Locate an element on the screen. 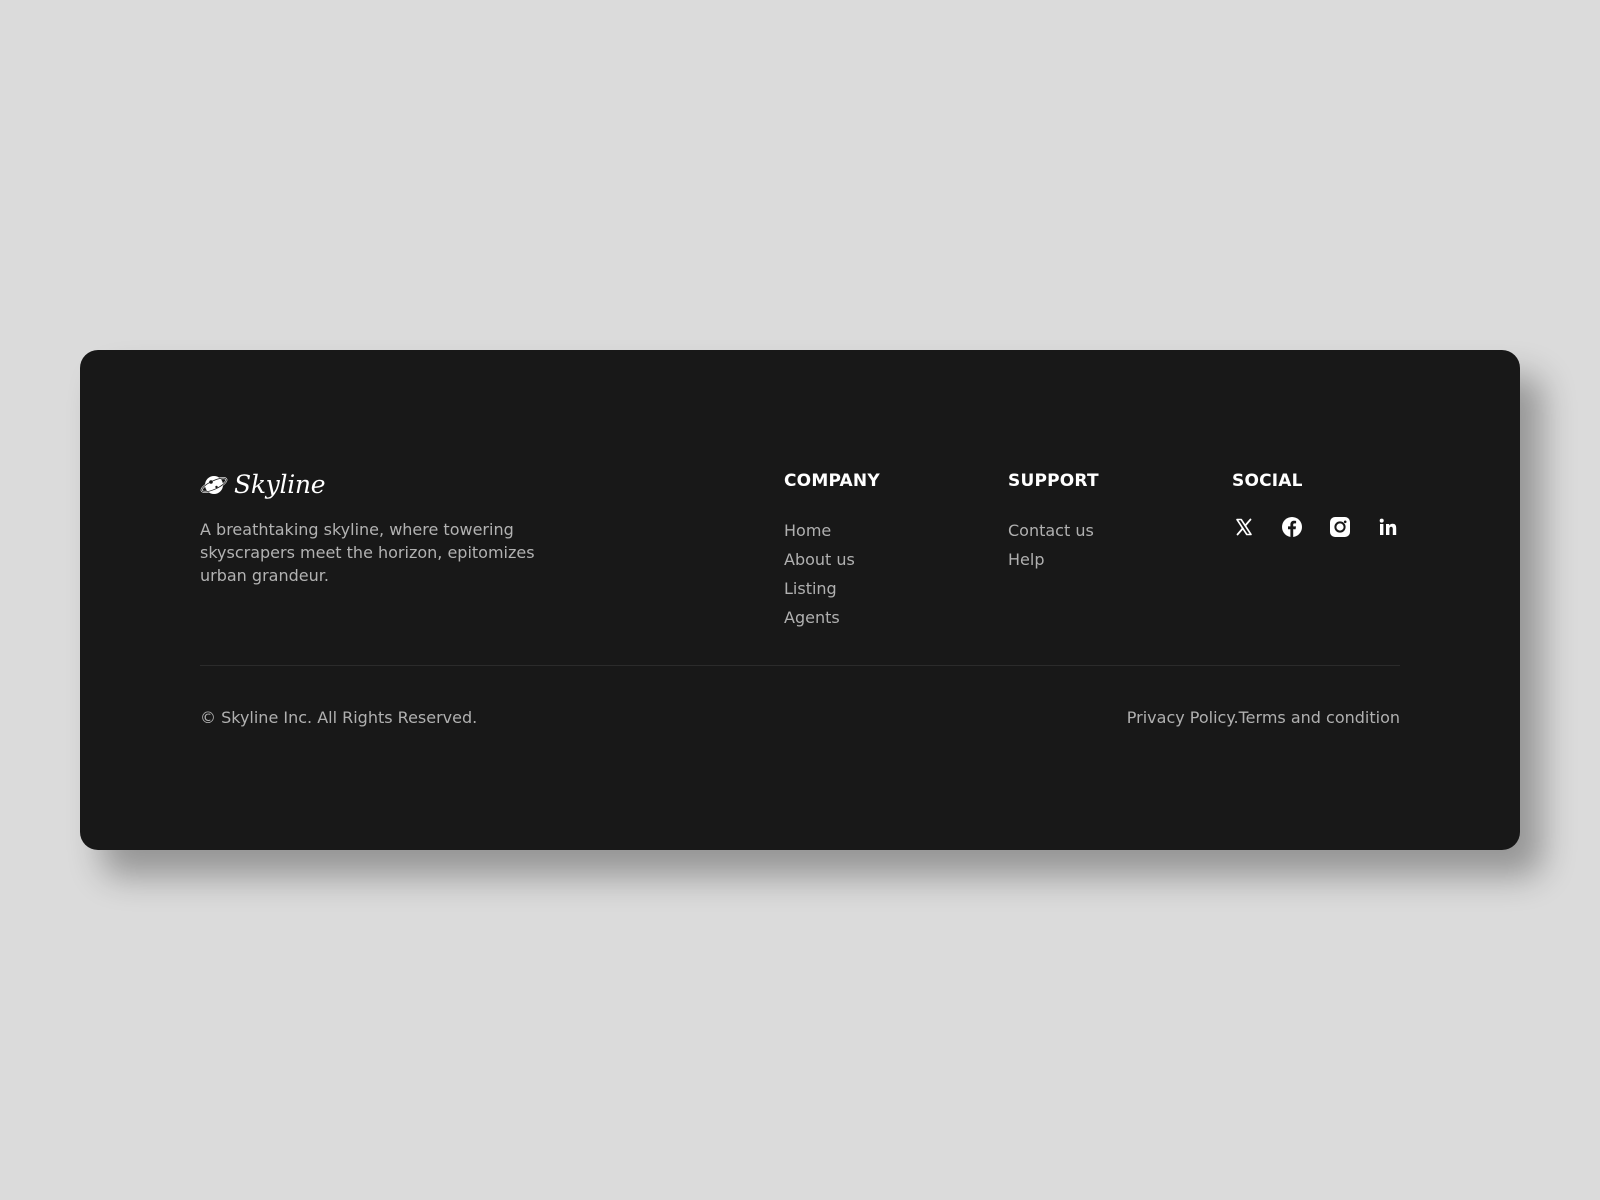 The height and width of the screenshot is (1200, 1600). legal-links: Privacy Policy.Terms and condition is located at coordinates (1263, 718).